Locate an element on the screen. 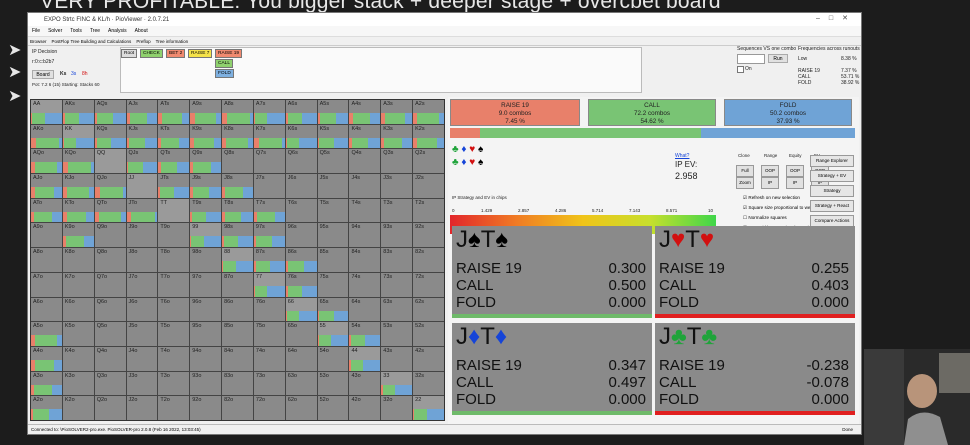 This screenshot has height=445, width=970. zoom-button: Zoom is located at coordinates (745, 183).